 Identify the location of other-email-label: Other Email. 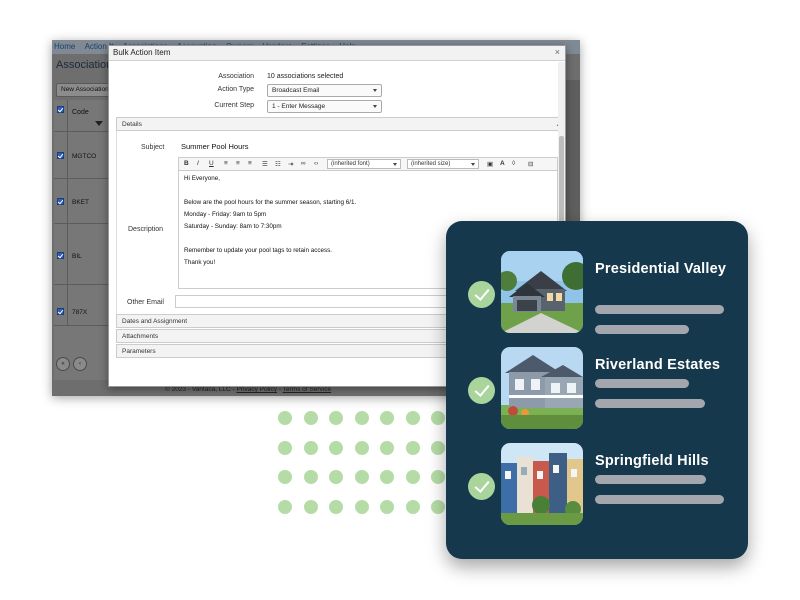
(145, 302).